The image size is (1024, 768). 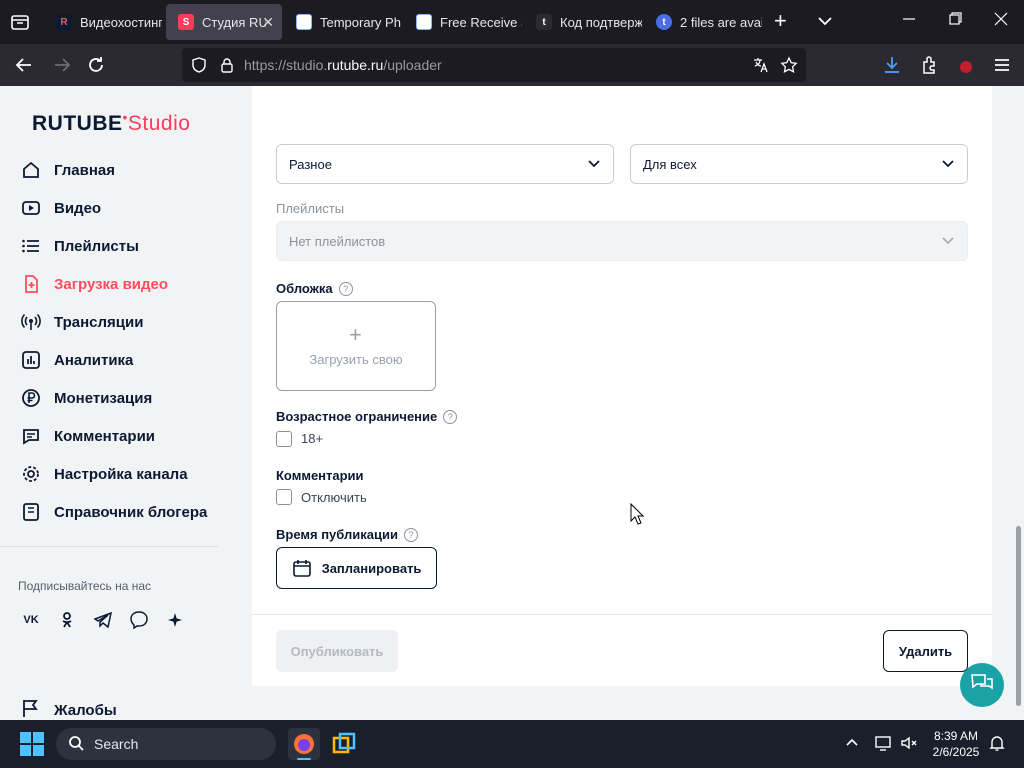 I want to click on windows-start-icon, so click(x=32, y=746).